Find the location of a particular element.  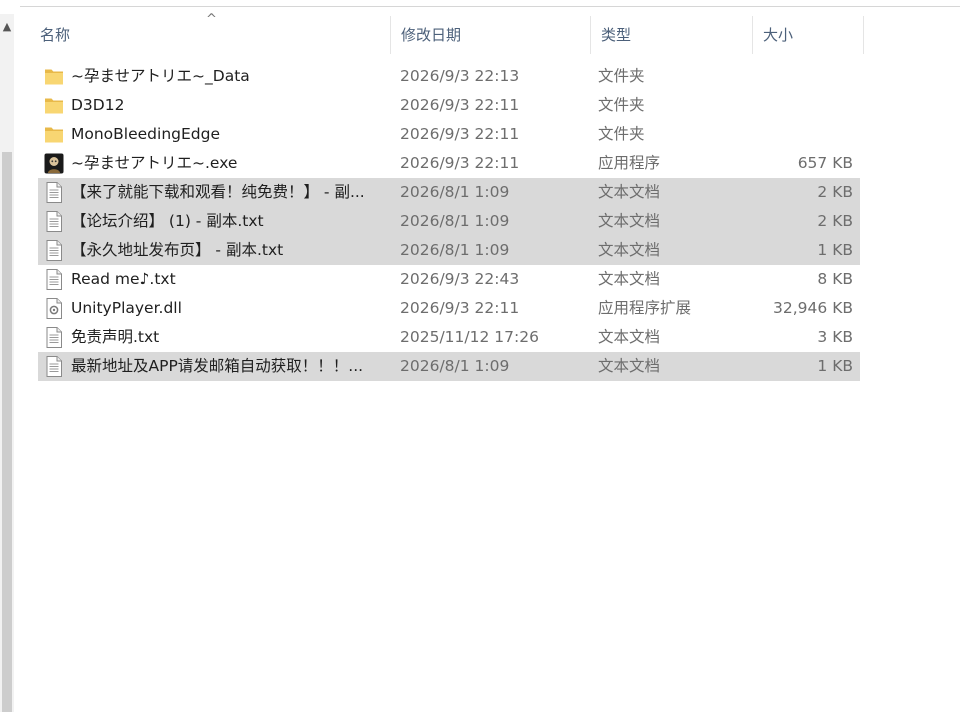

nav-pane-scrollbar: ▲ is located at coordinates (7, 363).